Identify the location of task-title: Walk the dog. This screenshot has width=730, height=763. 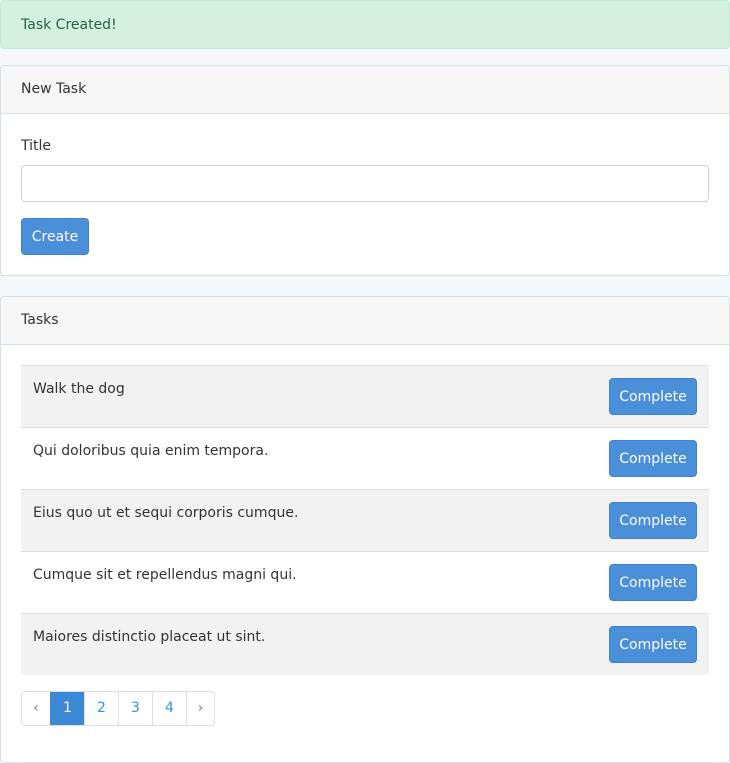
(79, 389).